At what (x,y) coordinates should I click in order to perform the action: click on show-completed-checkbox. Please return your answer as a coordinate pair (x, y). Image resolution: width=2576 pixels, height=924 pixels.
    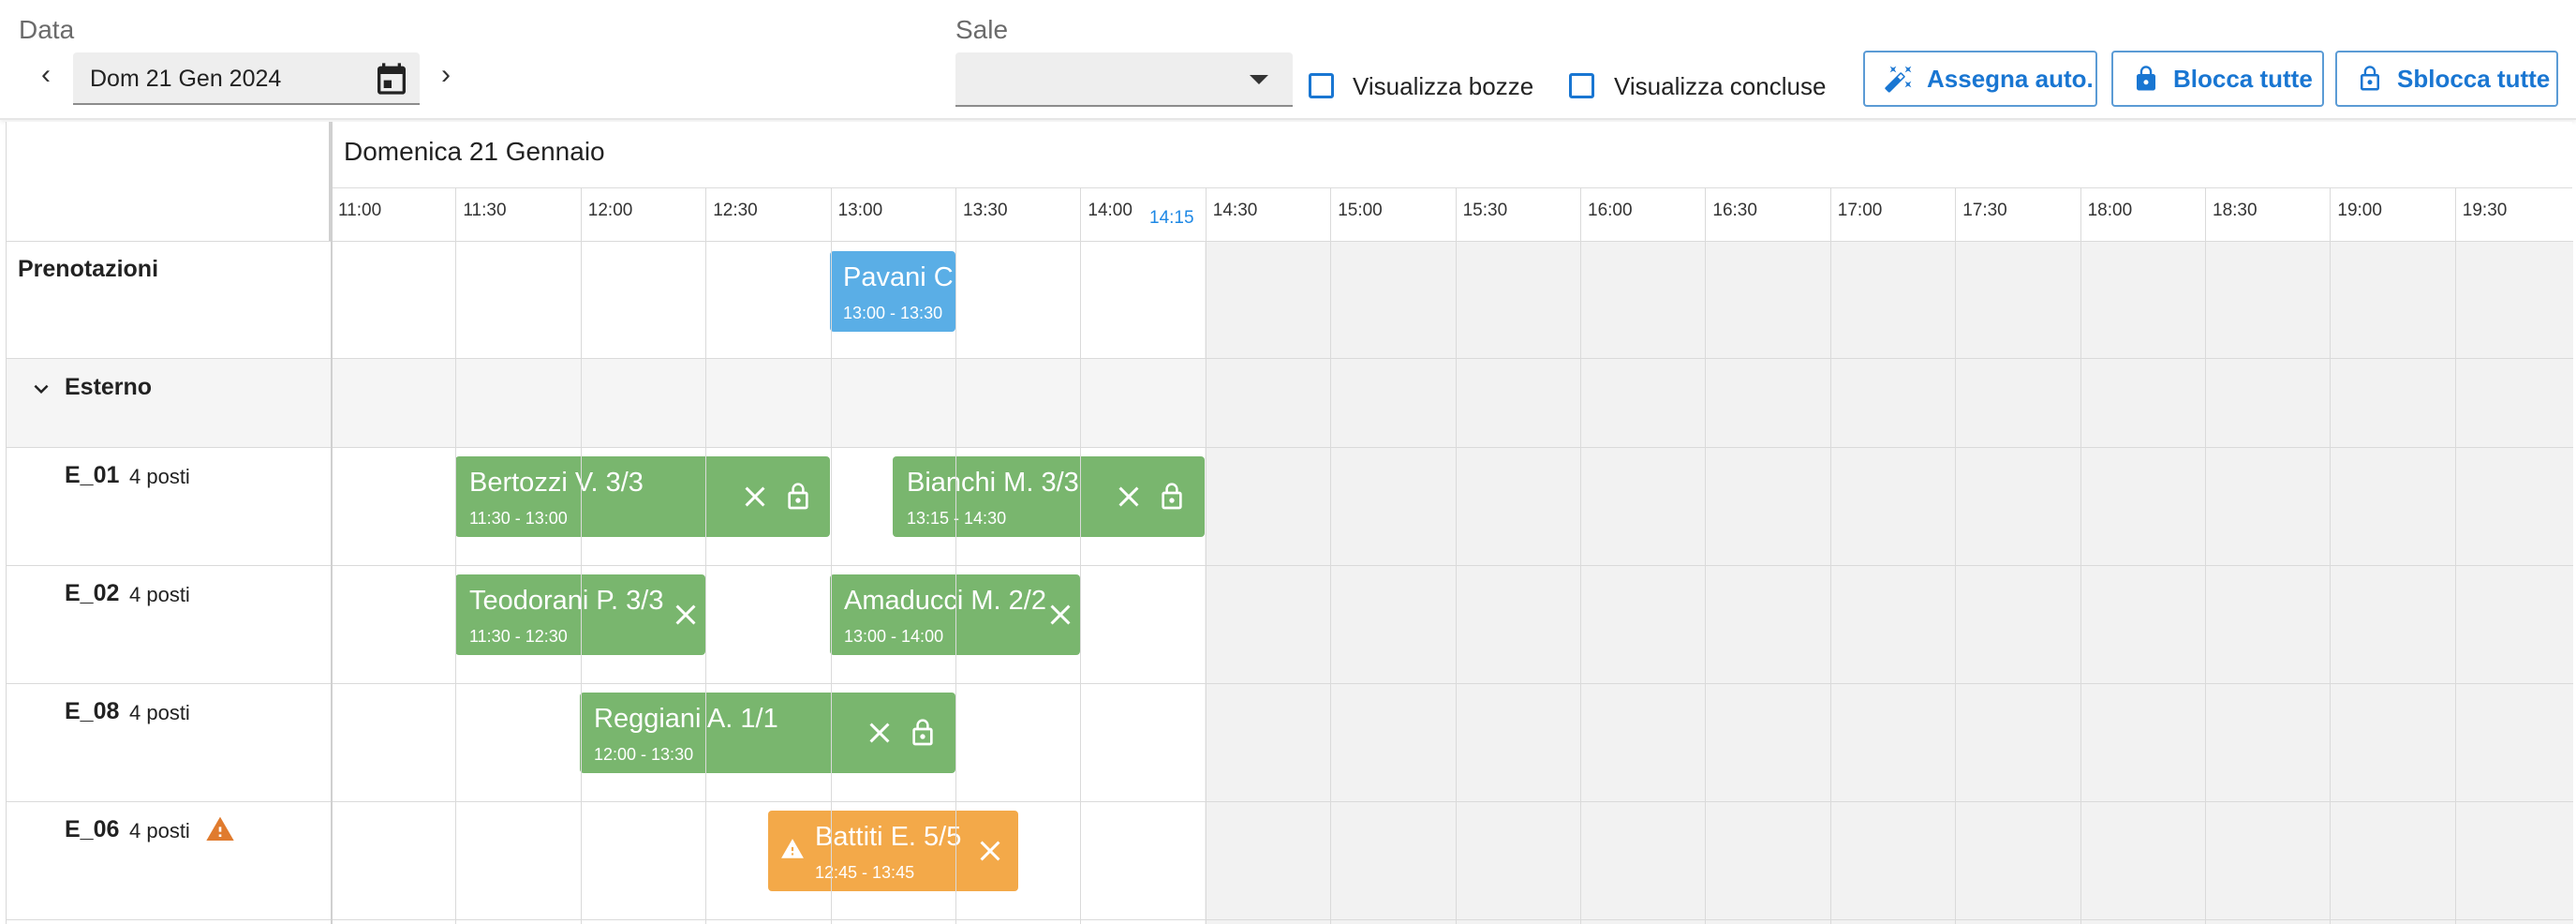
    Looking at the image, I should click on (1582, 85).